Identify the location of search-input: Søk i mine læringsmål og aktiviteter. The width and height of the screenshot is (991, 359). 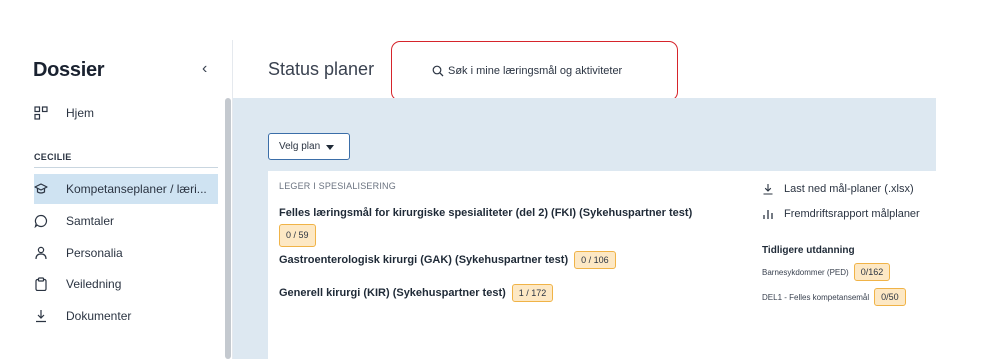
(534, 71).